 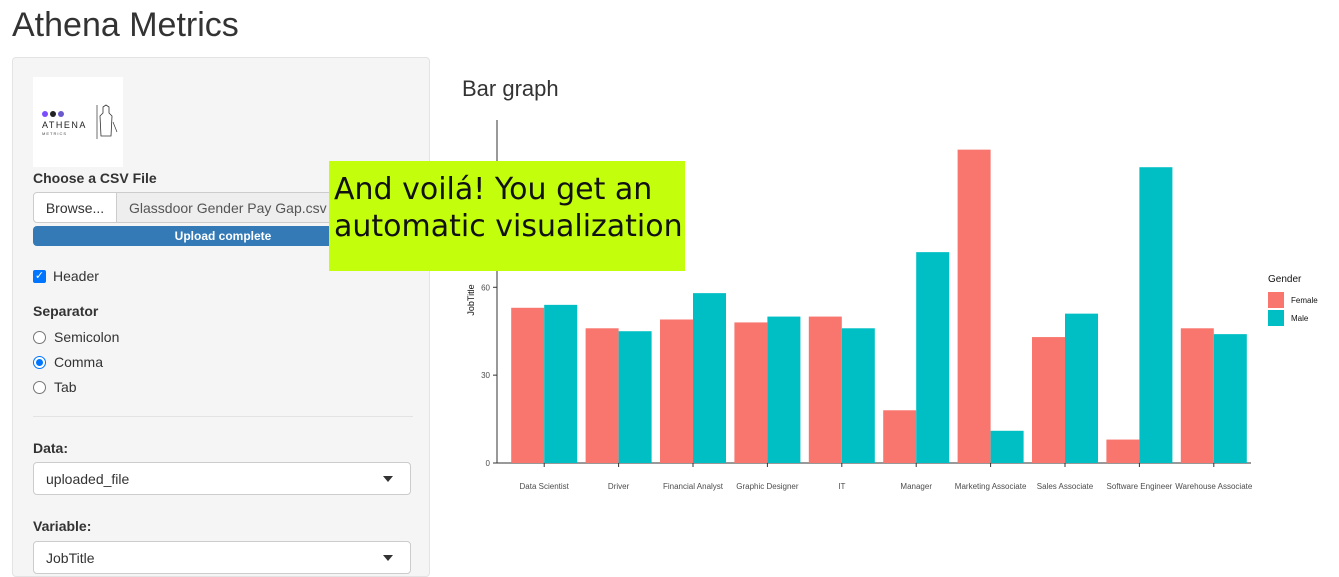 I want to click on svg-text: METRICS, so click(x=54, y=133).